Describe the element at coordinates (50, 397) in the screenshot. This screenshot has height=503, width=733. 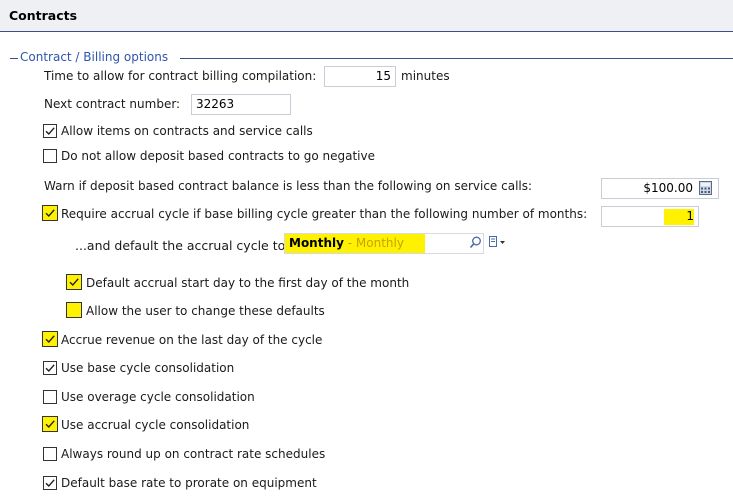
I see `overage-cycle-checkbox` at that location.